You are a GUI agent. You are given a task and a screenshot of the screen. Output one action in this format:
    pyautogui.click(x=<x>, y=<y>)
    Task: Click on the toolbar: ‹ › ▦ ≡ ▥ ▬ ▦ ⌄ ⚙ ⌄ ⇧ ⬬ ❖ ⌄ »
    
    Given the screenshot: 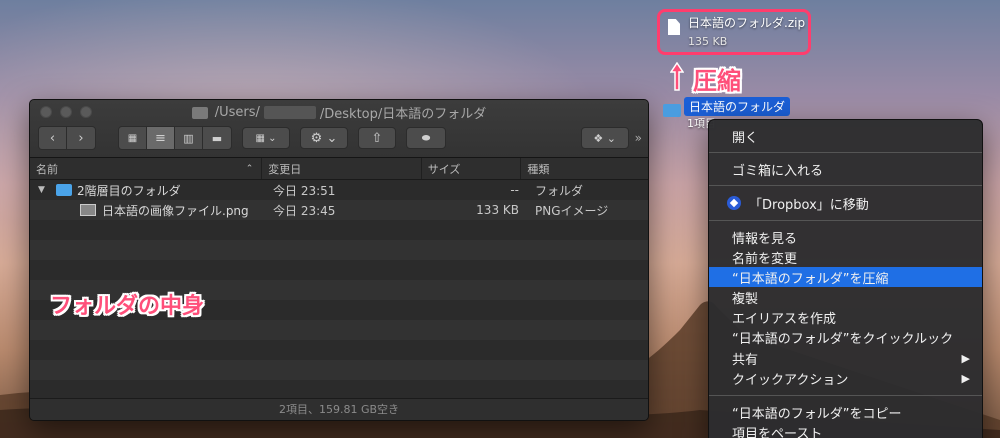 What is the action you would take?
    pyautogui.click(x=340, y=138)
    